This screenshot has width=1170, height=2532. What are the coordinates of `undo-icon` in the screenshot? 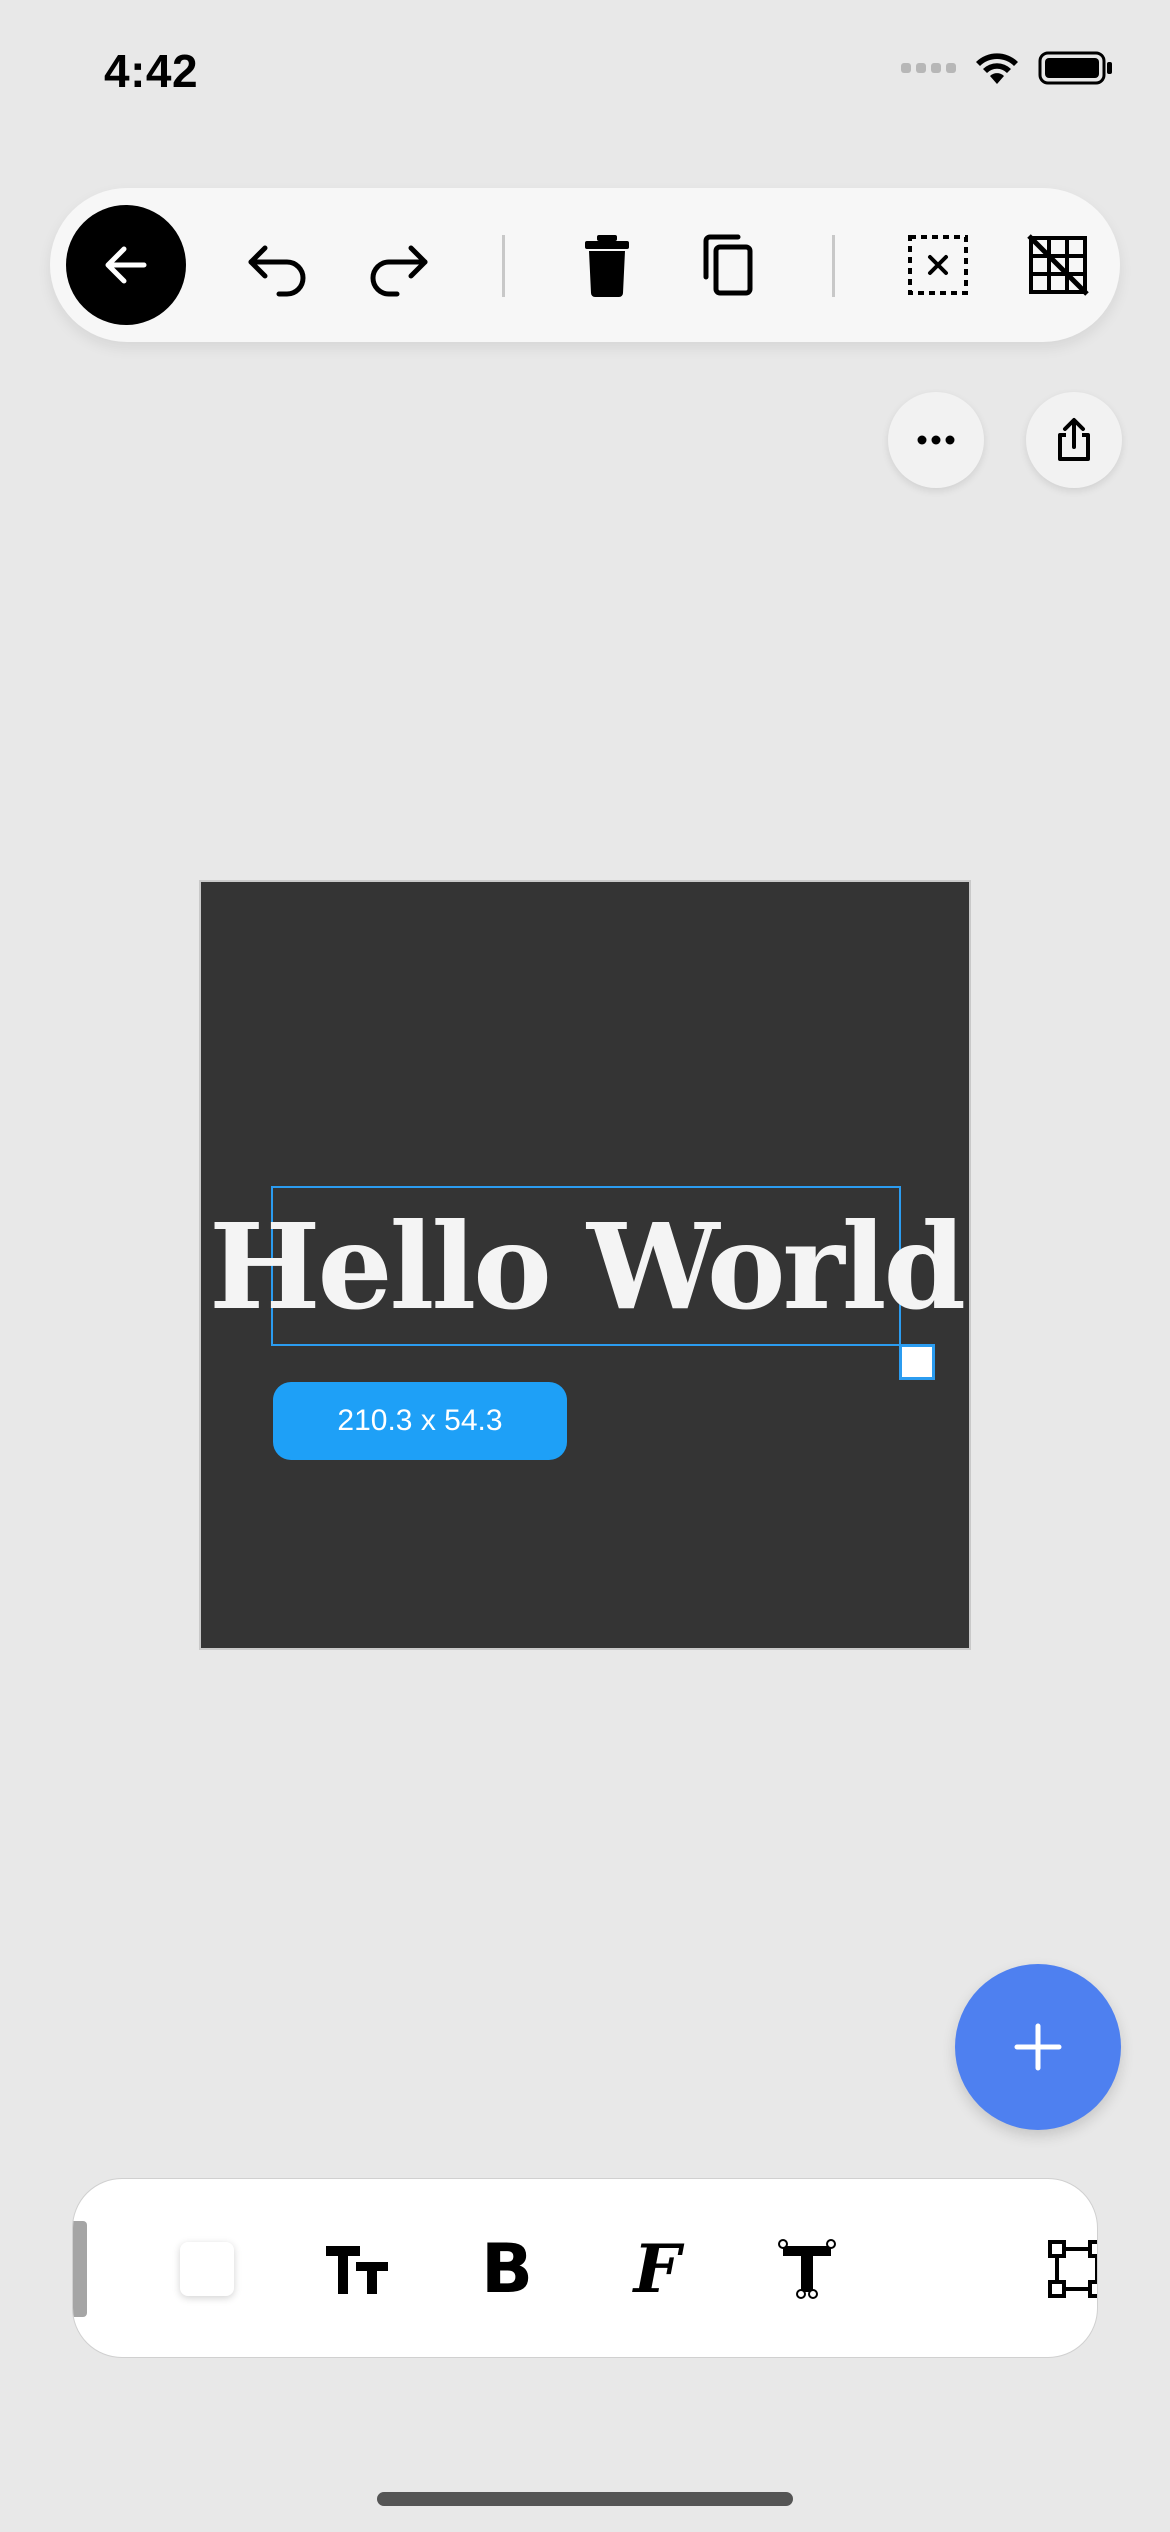 It's located at (277, 271).